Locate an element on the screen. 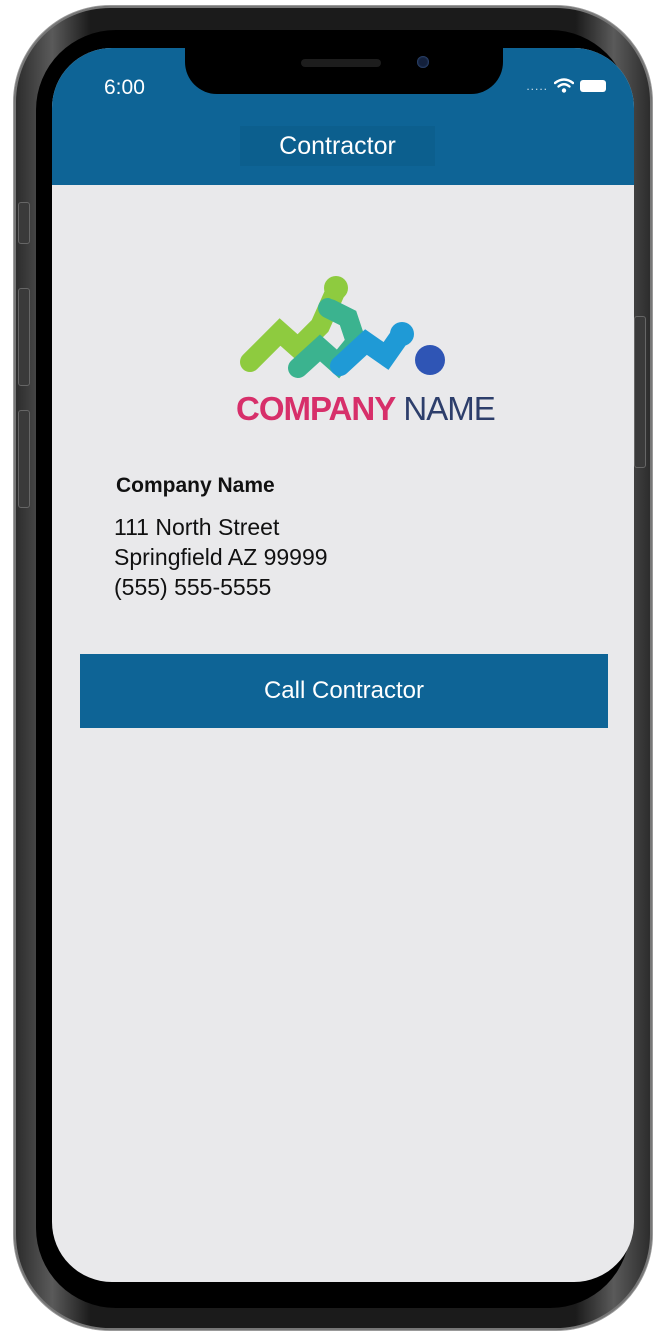 Image resolution: width=666 pixels, height=1336 pixels. logo-word-name: NAME is located at coordinates (449, 408).